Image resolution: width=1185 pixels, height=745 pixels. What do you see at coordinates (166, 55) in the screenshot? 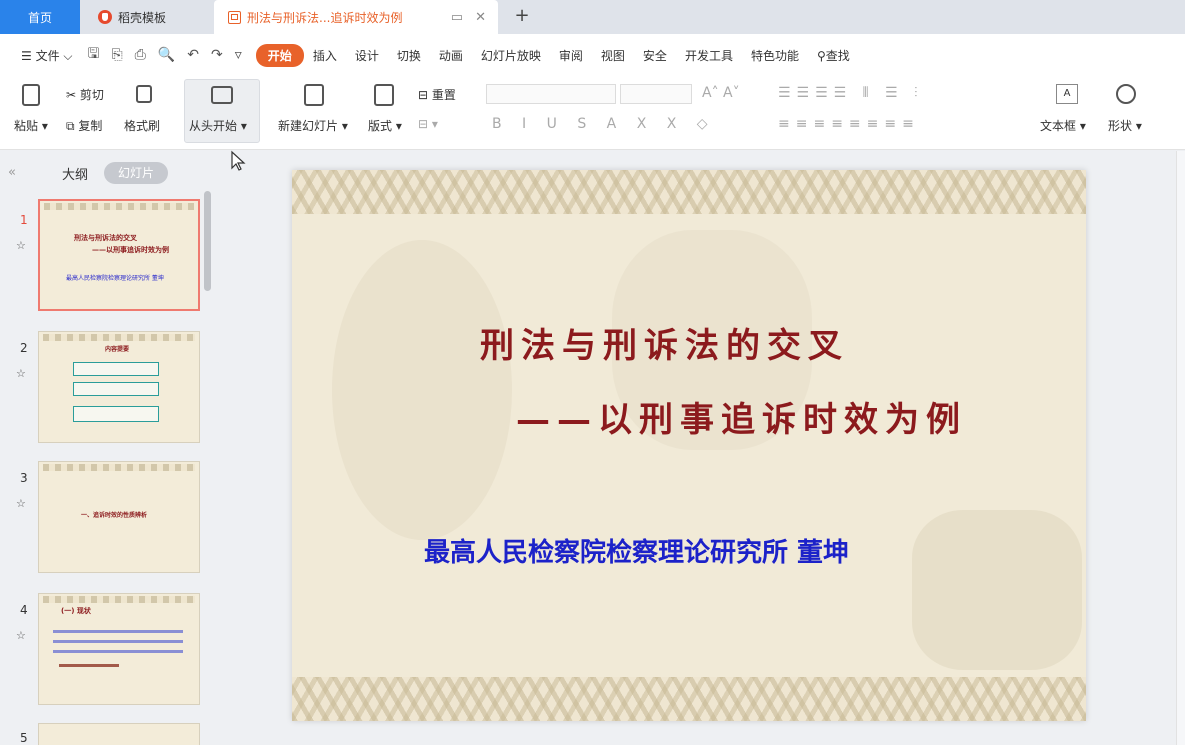
I see `preview-icon: 🔍` at bounding box center [166, 55].